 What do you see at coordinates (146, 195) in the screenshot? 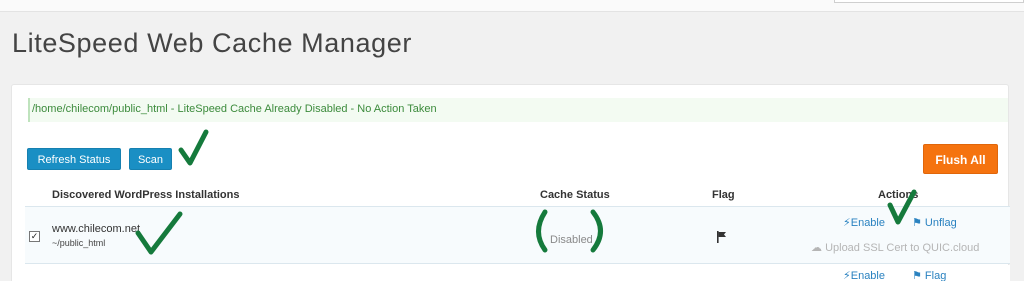
I see `column-header-installations: Discovered WordPress Installations` at bounding box center [146, 195].